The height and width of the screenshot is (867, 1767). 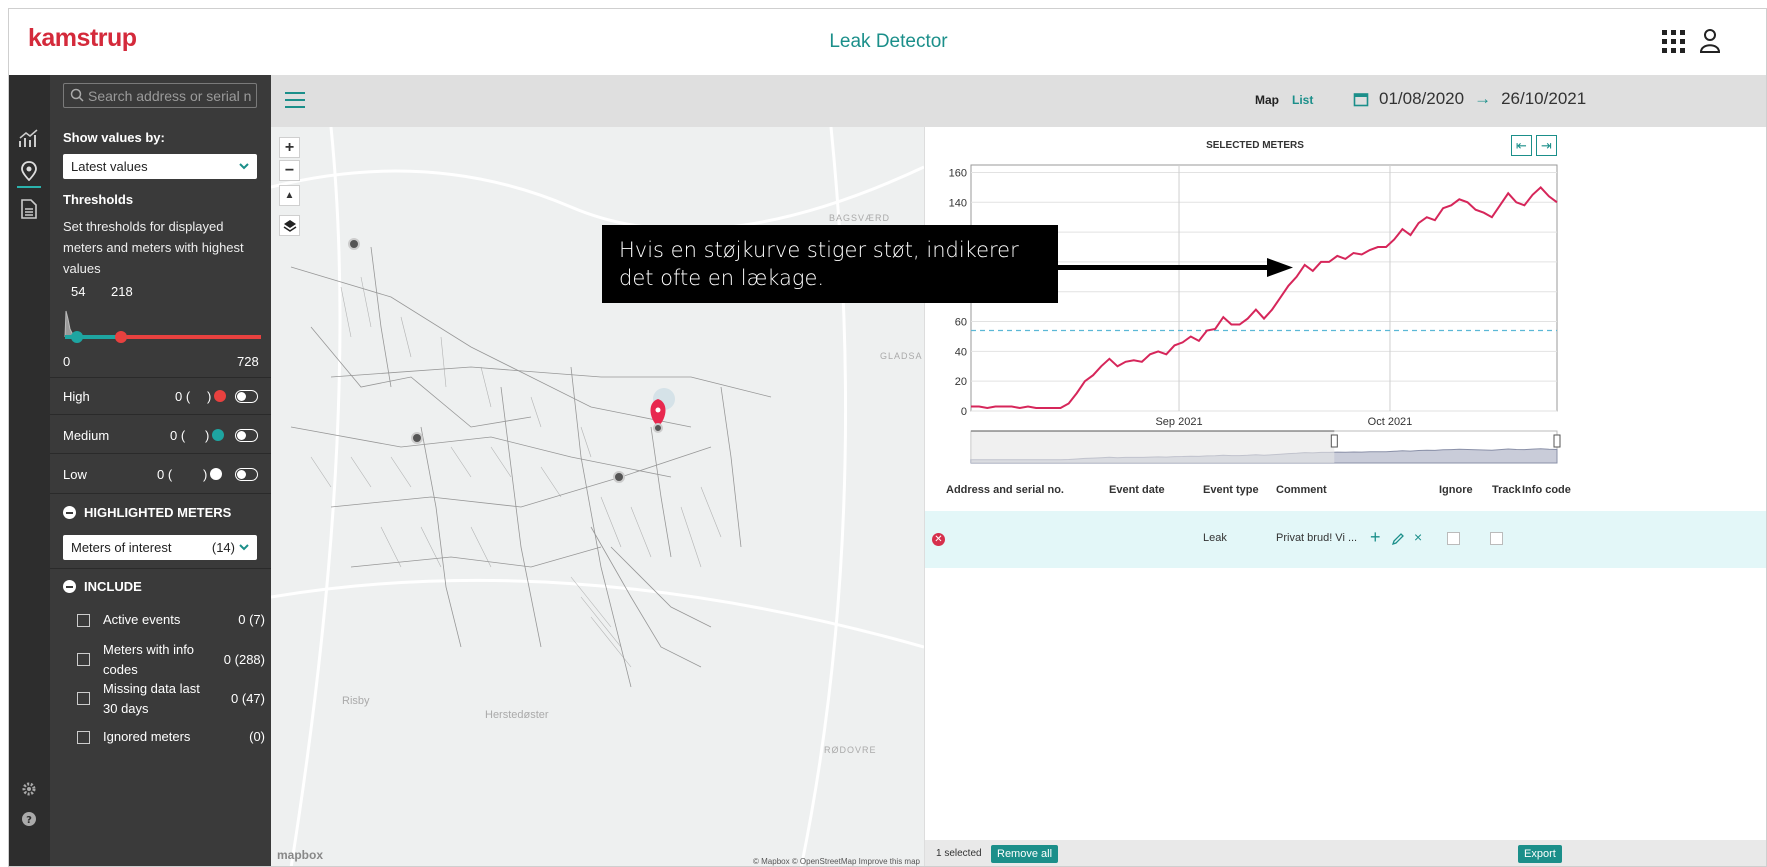 I want to click on y-tick-label: 20, so click(x=961, y=382).